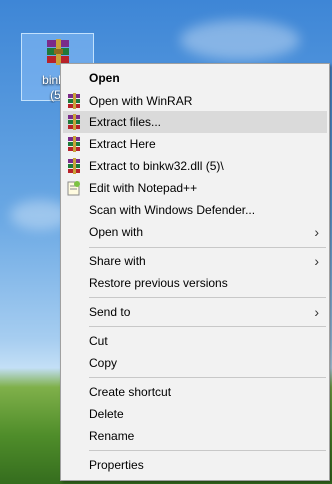  Describe the element at coordinates (195, 363) in the screenshot. I see `menu-item-copy: Copy` at that location.